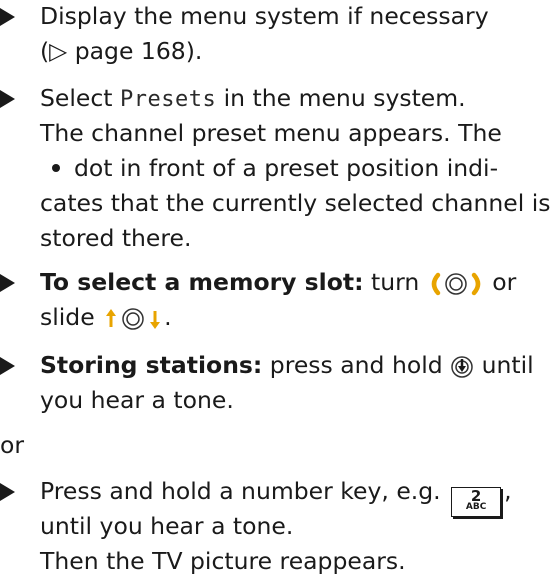  What do you see at coordinates (476, 502) in the screenshot?
I see `number-key-2: 2 ABC` at bounding box center [476, 502].